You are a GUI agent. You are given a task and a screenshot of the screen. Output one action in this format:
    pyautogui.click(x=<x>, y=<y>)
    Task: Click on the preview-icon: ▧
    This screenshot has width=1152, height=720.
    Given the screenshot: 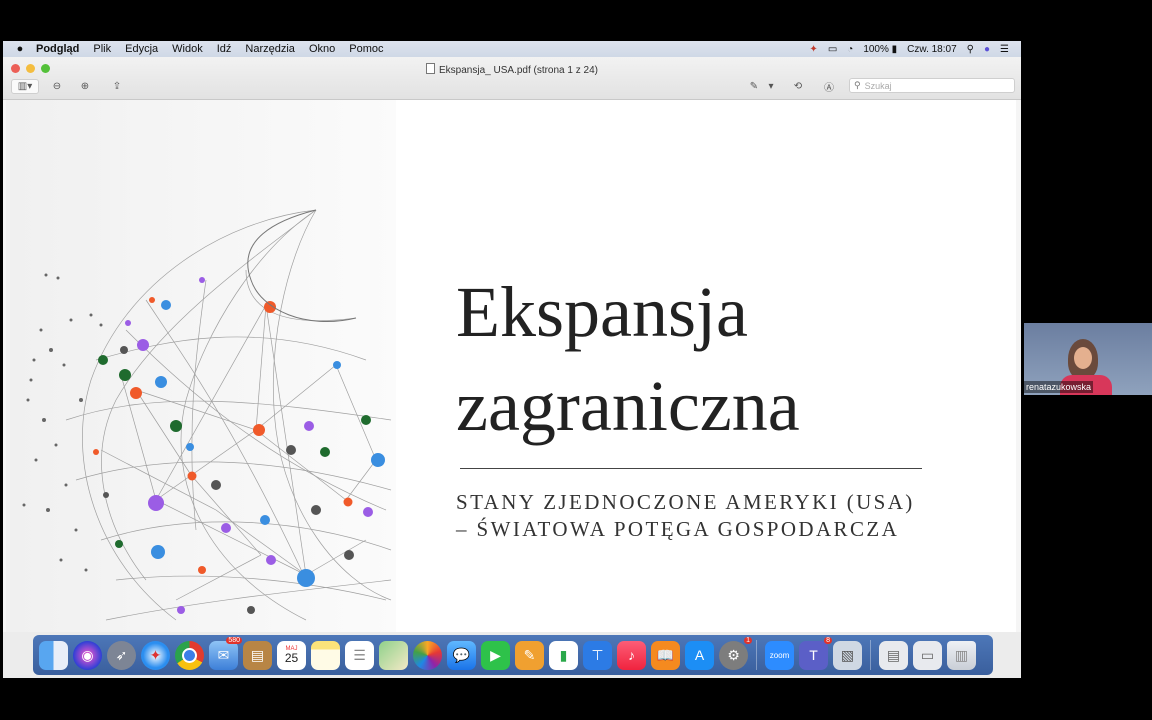 What is the action you would take?
    pyautogui.click(x=847, y=655)
    